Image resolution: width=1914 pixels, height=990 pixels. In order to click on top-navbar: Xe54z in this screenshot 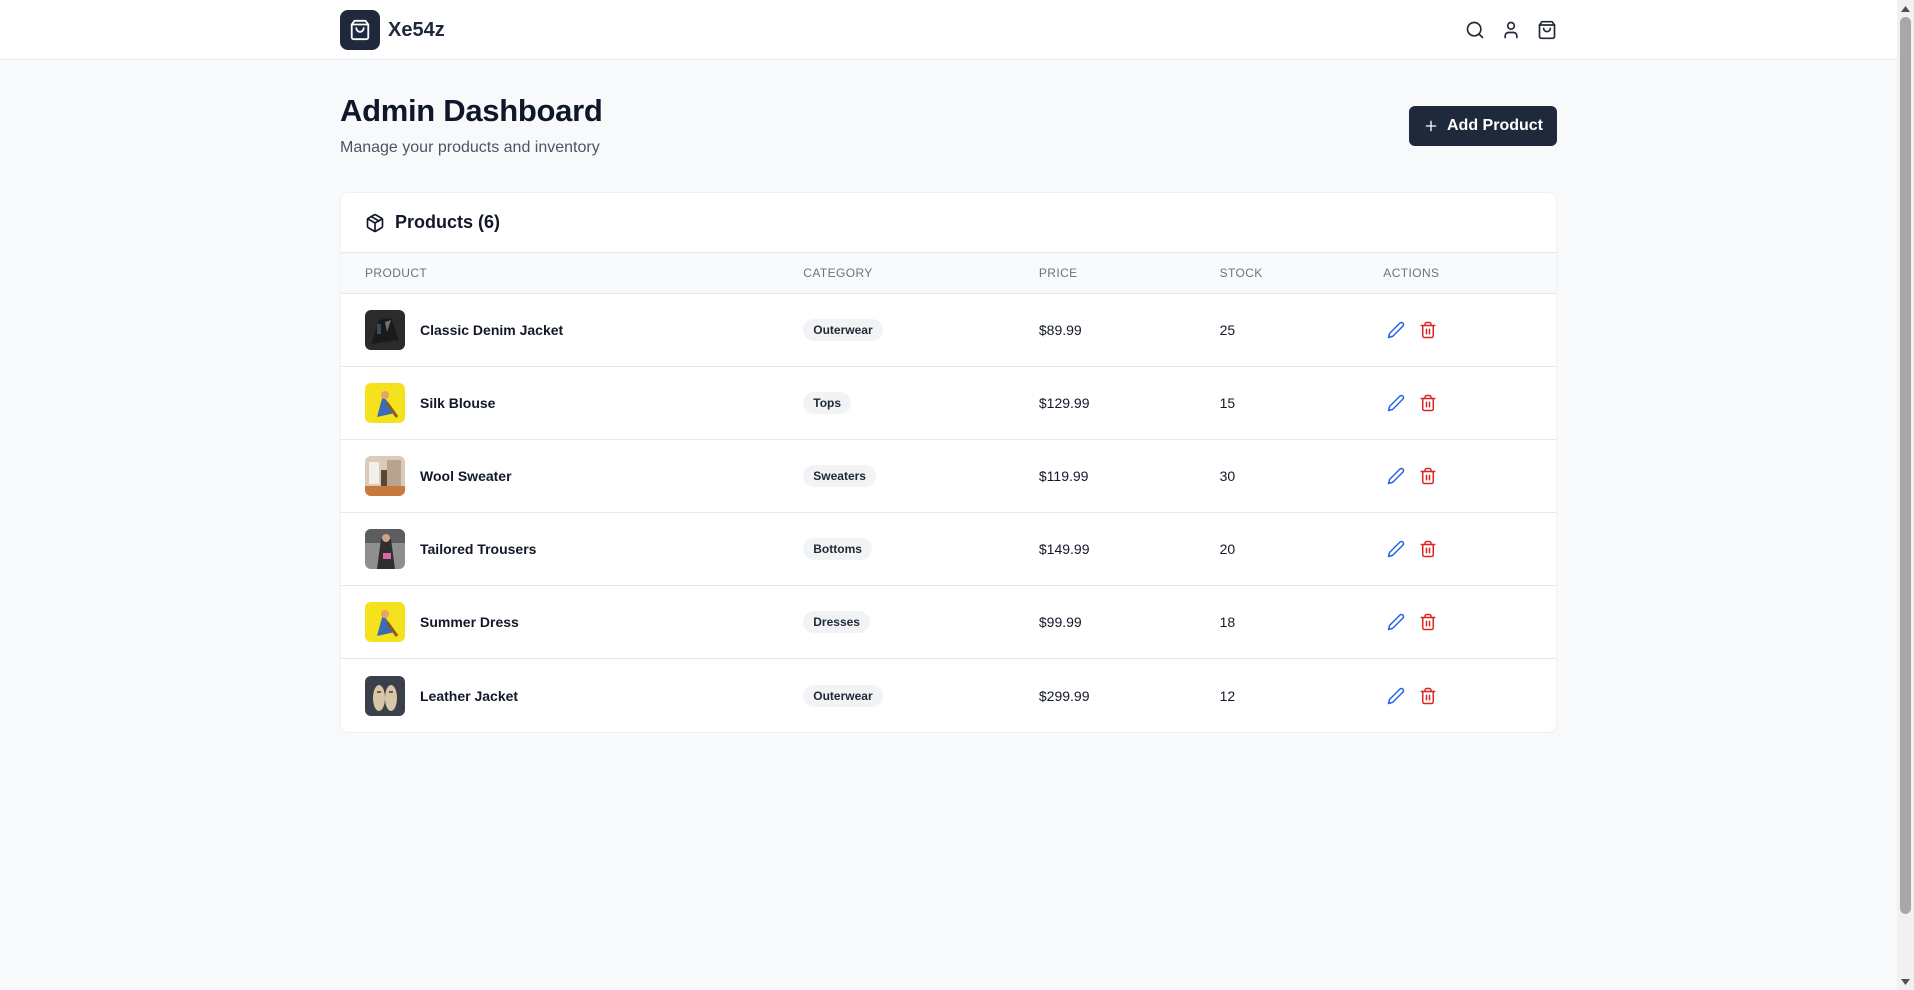, I will do `click(948, 30)`.